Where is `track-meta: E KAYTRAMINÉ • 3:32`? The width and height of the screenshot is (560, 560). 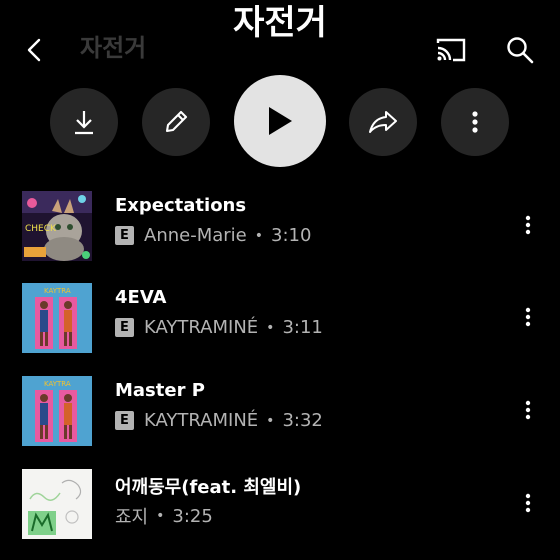
track-meta: E KAYTRAMINÉ • 3:32 is located at coordinates (219, 420).